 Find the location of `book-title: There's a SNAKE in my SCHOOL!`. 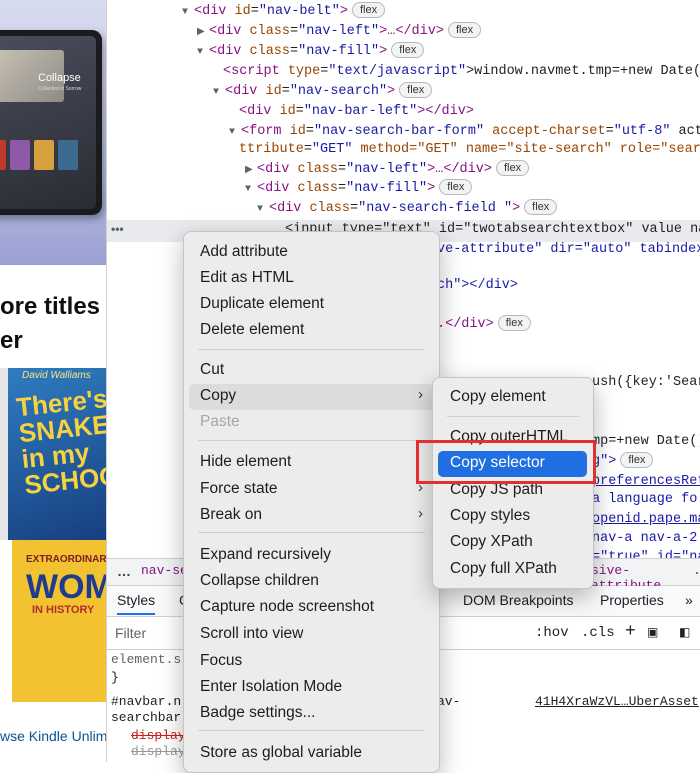

book-title: There's a SNAKE in my SCHOOL! is located at coordinates (60, 440).